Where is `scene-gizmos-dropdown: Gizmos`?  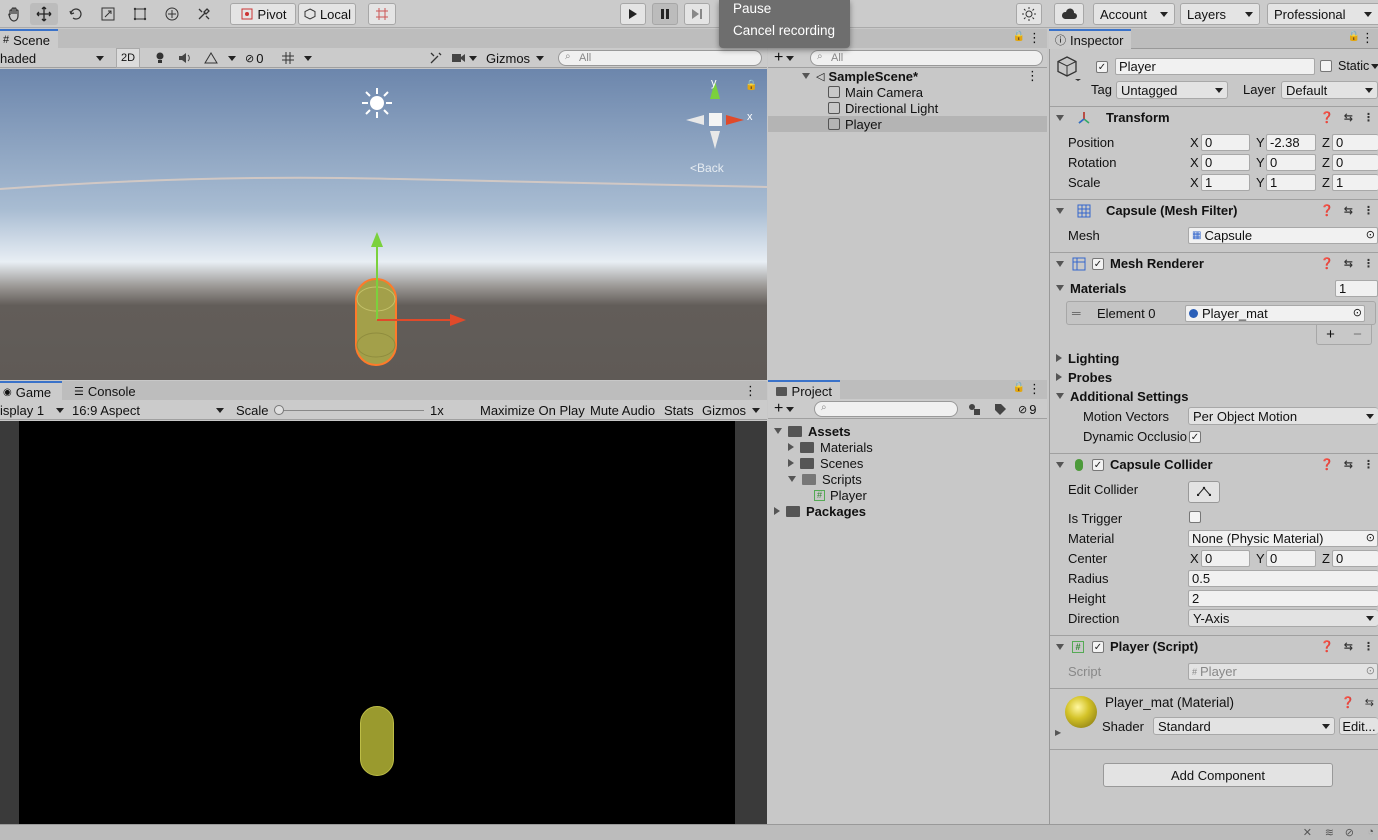 scene-gizmos-dropdown: Gizmos is located at coordinates (517, 58).